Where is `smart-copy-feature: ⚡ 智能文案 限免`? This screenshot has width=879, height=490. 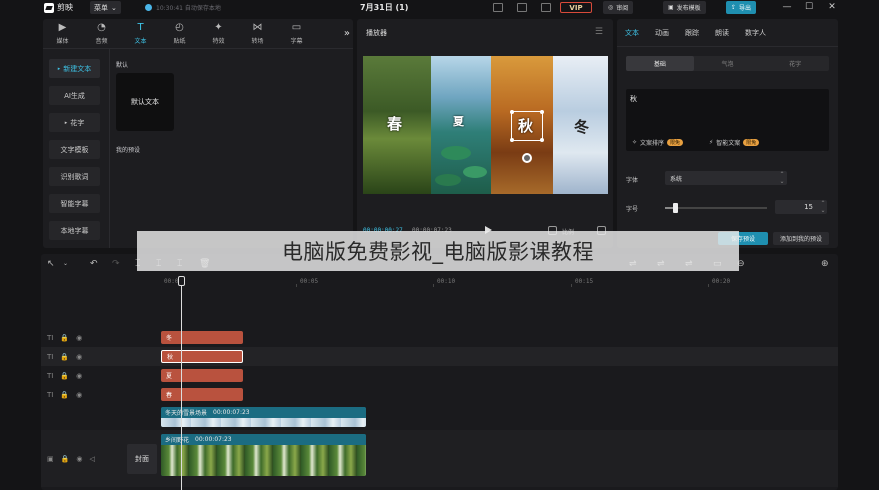
smart-copy-feature: ⚡ 智能文案 限免 is located at coordinates (734, 142).